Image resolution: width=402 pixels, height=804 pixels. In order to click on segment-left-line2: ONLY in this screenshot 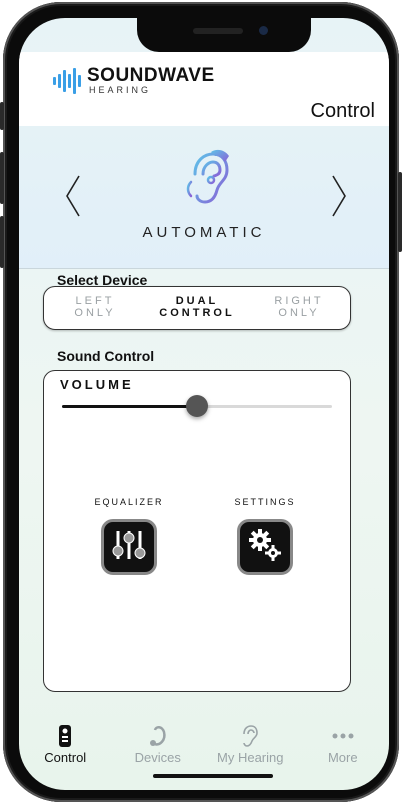, I will do `click(95, 313)`.